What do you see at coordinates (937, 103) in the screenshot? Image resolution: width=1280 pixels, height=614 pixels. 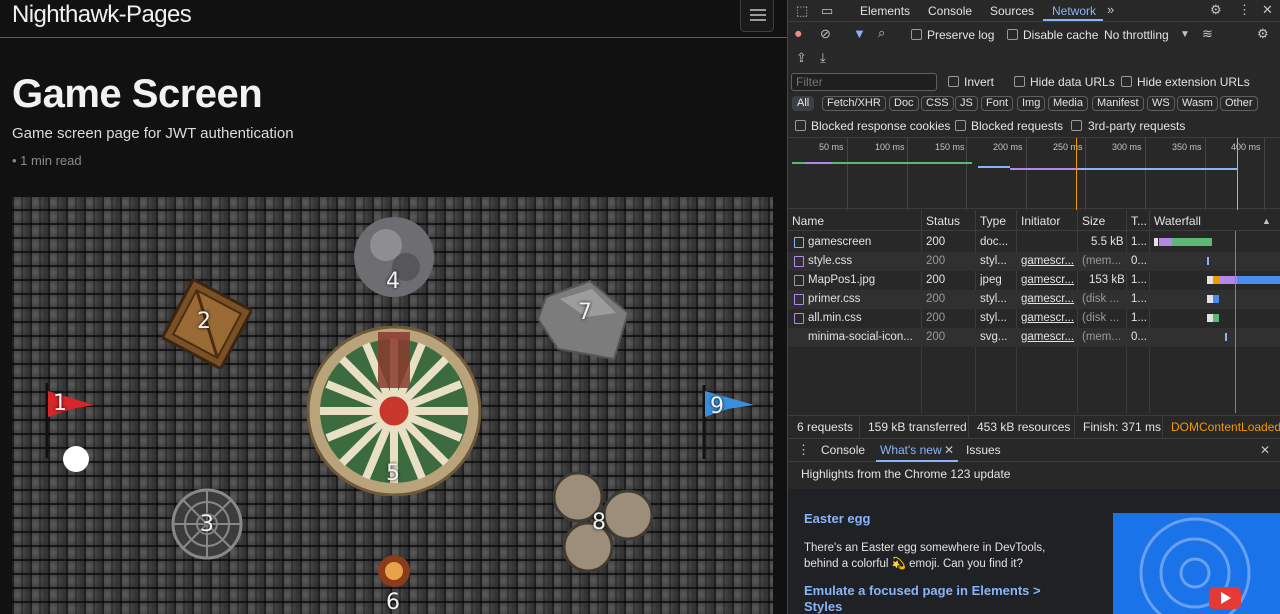 I see `type-filter-css: CSS` at bounding box center [937, 103].